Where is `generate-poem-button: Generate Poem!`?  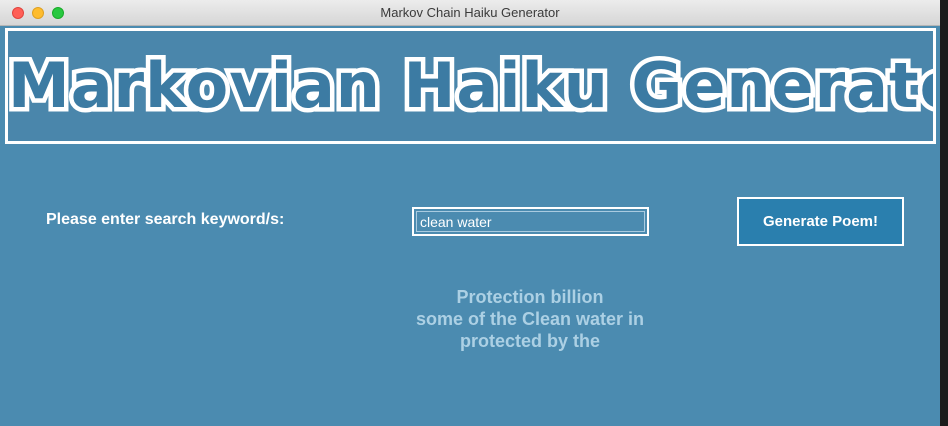 generate-poem-button: Generate Poem! is located at coordinates (820, 221).